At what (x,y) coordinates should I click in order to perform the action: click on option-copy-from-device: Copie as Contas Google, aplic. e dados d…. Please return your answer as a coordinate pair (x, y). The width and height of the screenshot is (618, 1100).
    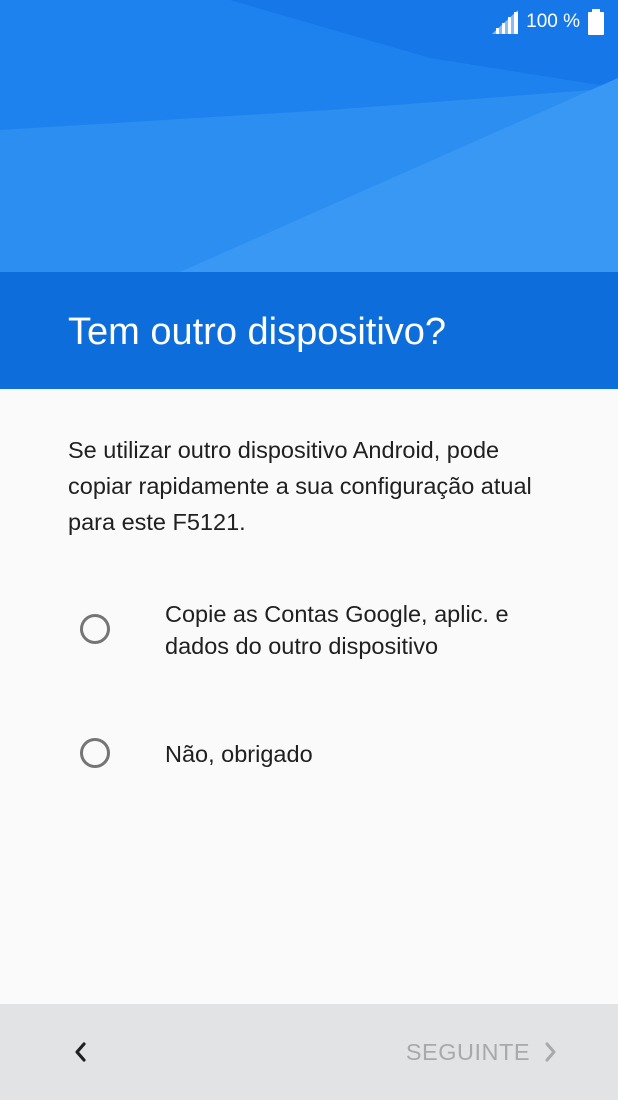
    Looking at the image, I should click on (316, 631).